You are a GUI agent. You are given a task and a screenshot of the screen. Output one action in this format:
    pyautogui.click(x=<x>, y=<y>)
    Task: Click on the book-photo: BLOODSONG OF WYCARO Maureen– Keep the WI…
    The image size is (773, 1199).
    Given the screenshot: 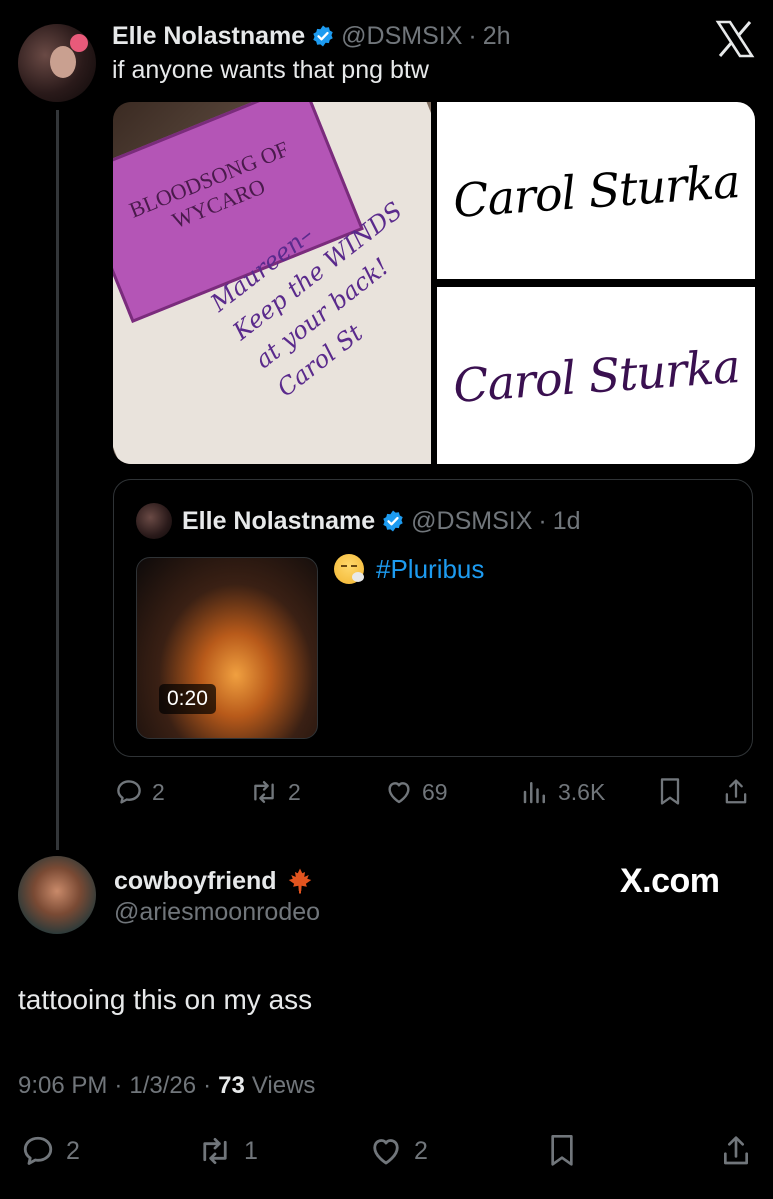 What is the action you would take?
    pyautogui.click(x=272, y=283)
    